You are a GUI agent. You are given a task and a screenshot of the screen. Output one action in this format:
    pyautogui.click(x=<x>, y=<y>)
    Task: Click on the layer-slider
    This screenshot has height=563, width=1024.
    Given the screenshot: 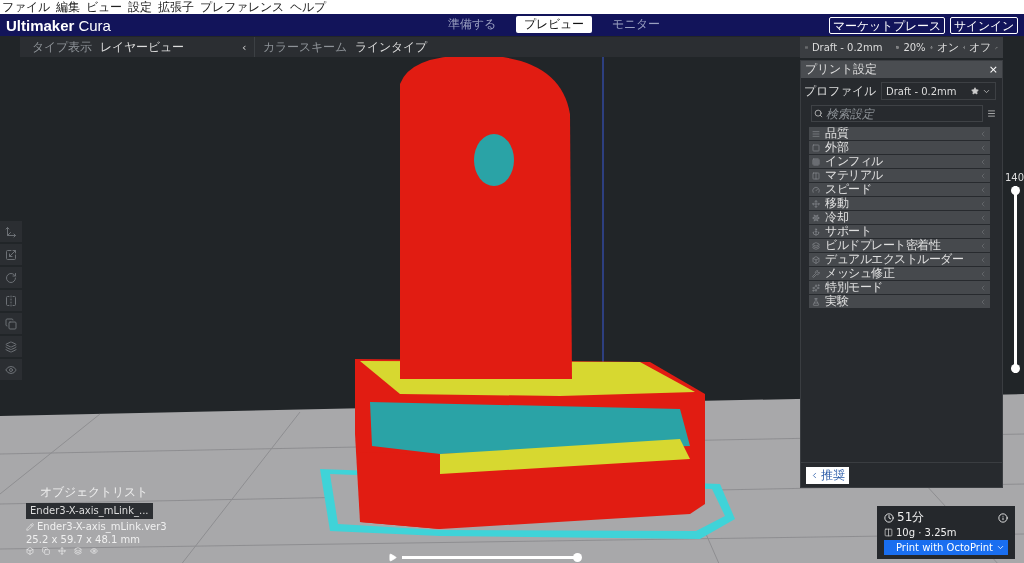 What is the action you would take?
    pyautogui.click(x=1015, y=279)
    